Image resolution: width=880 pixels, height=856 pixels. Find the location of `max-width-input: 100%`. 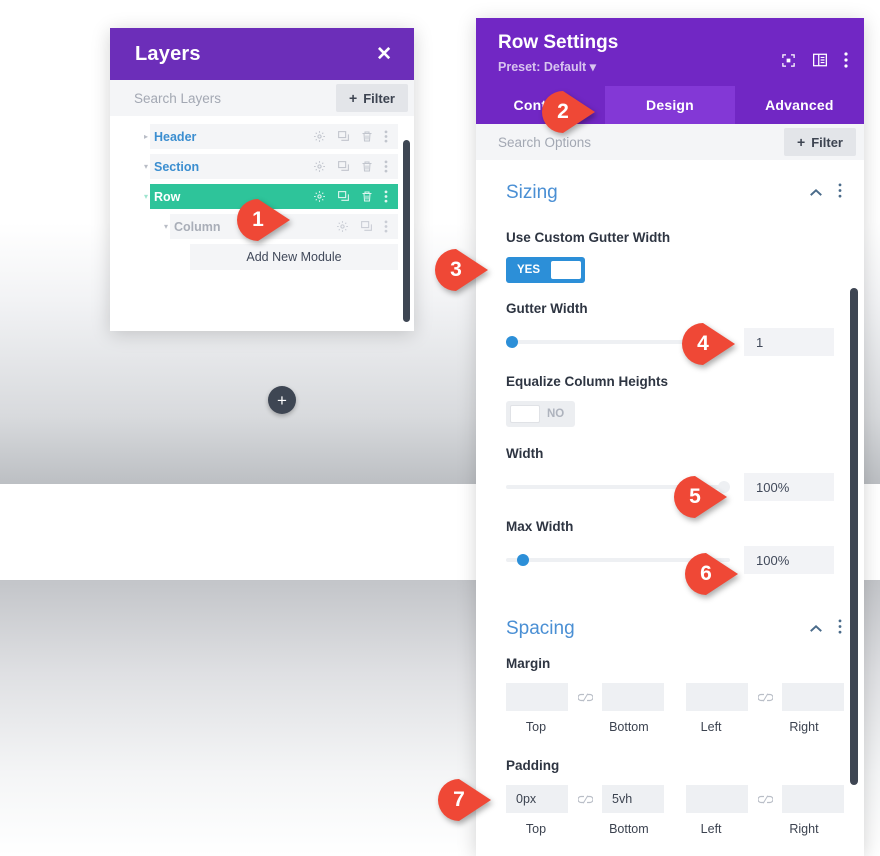

max-width-input: 100% is located at coordinates (789, 560).